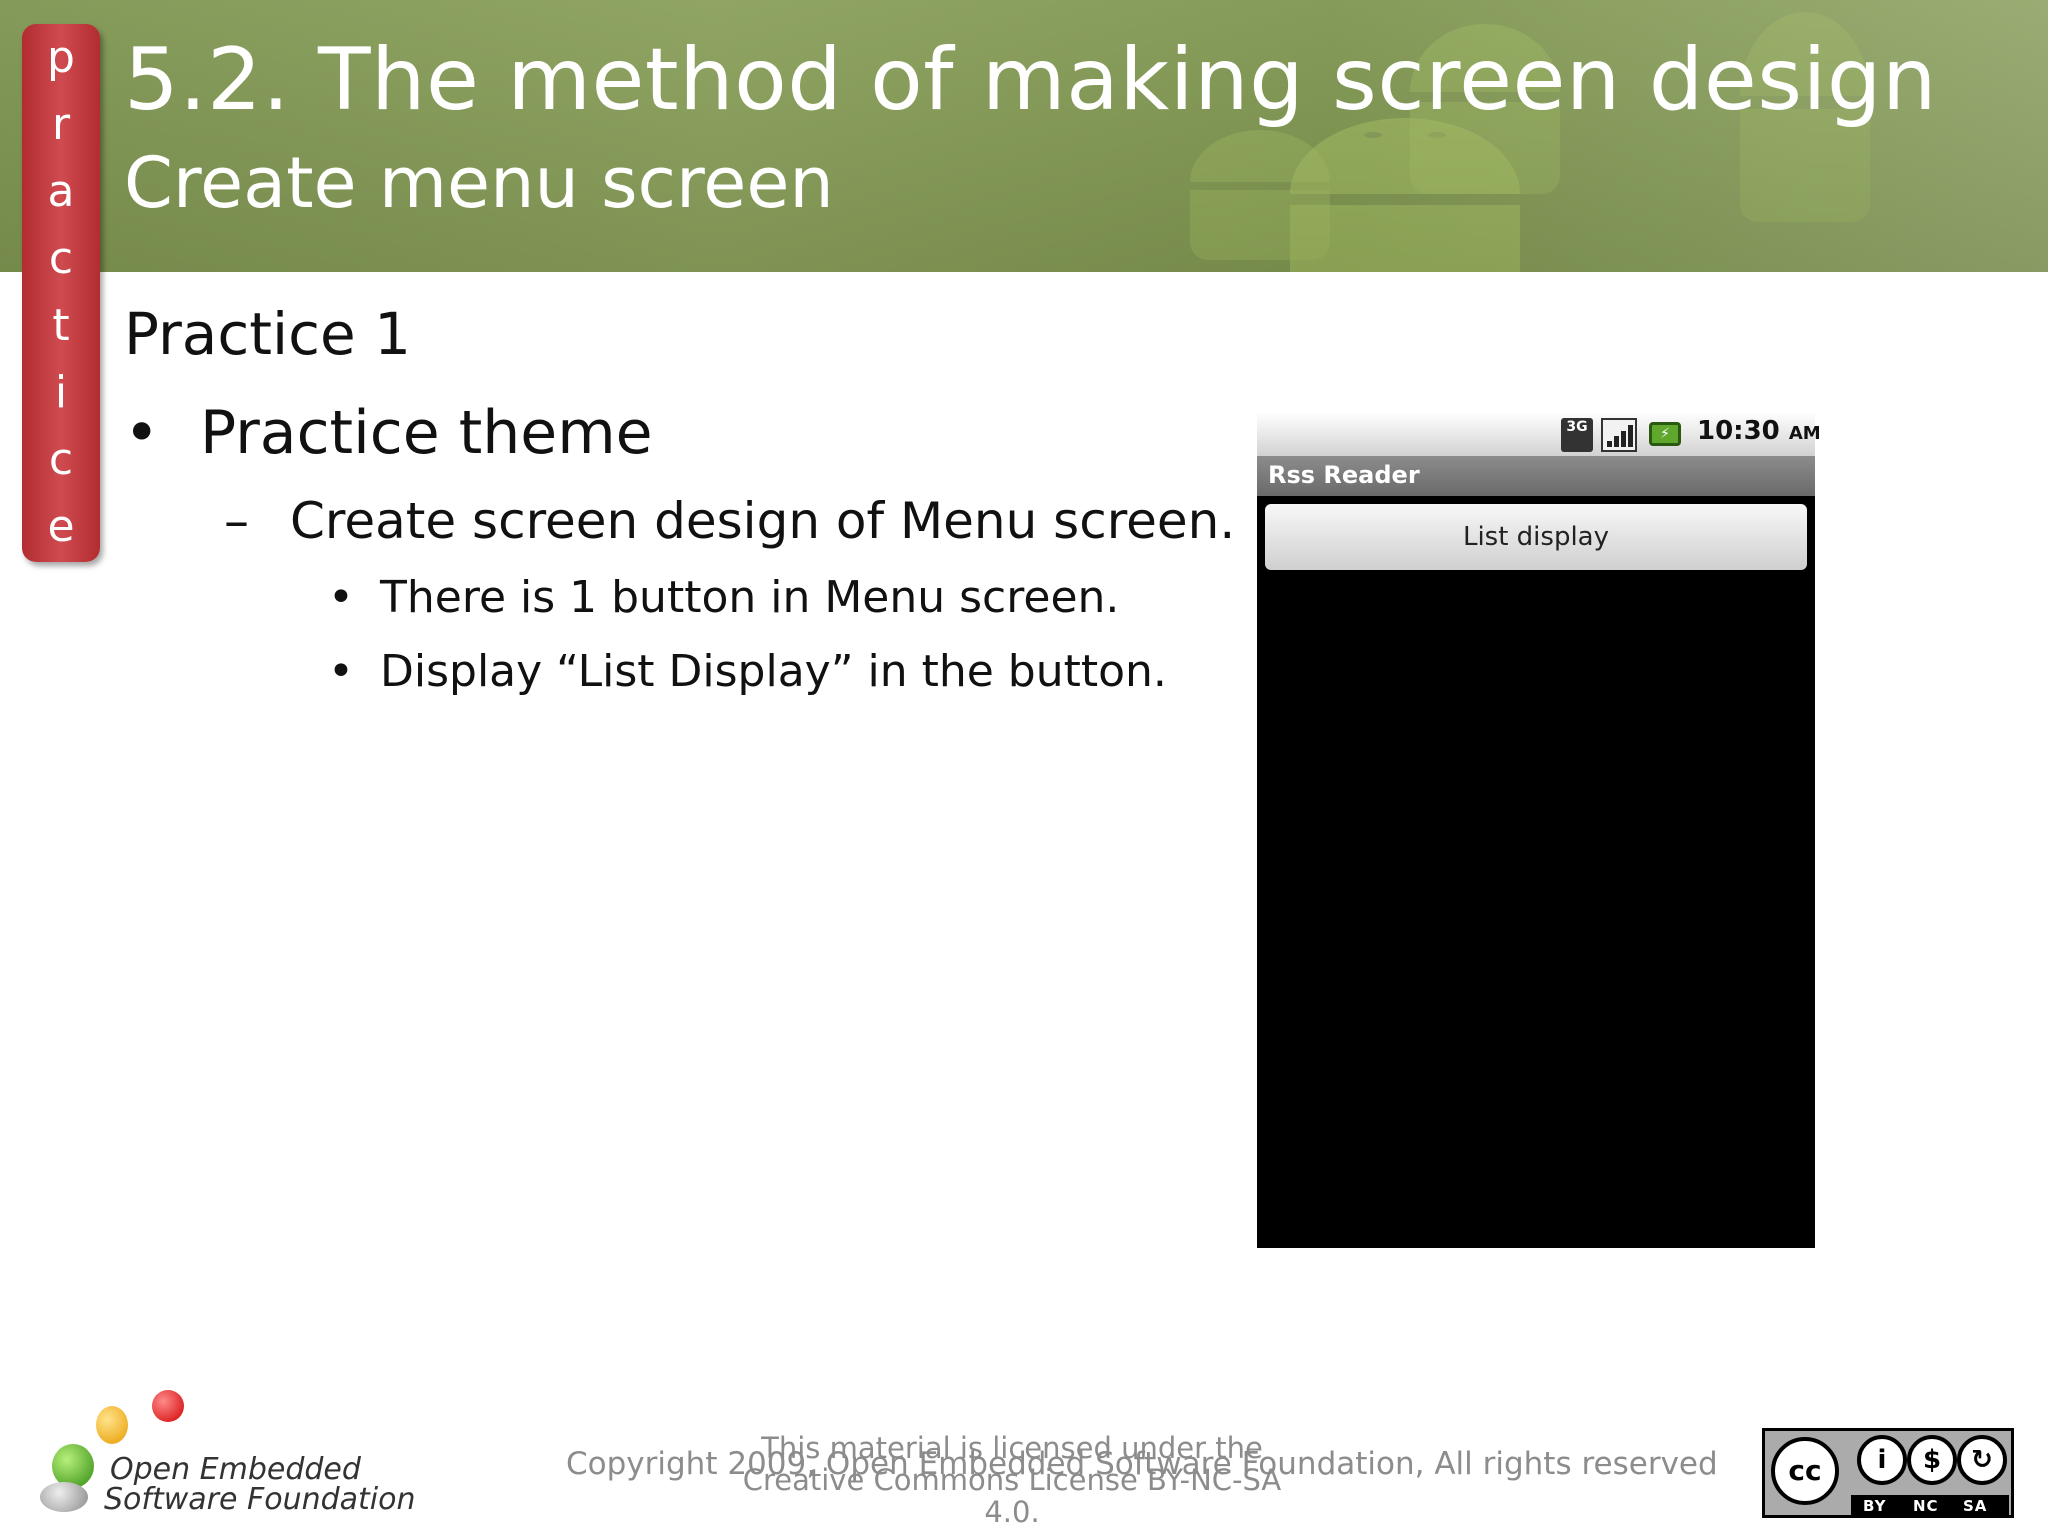  Describe the element at coordinates (1665, 434) in the screenshot. I see `battery-icon: ⚡` at that location.